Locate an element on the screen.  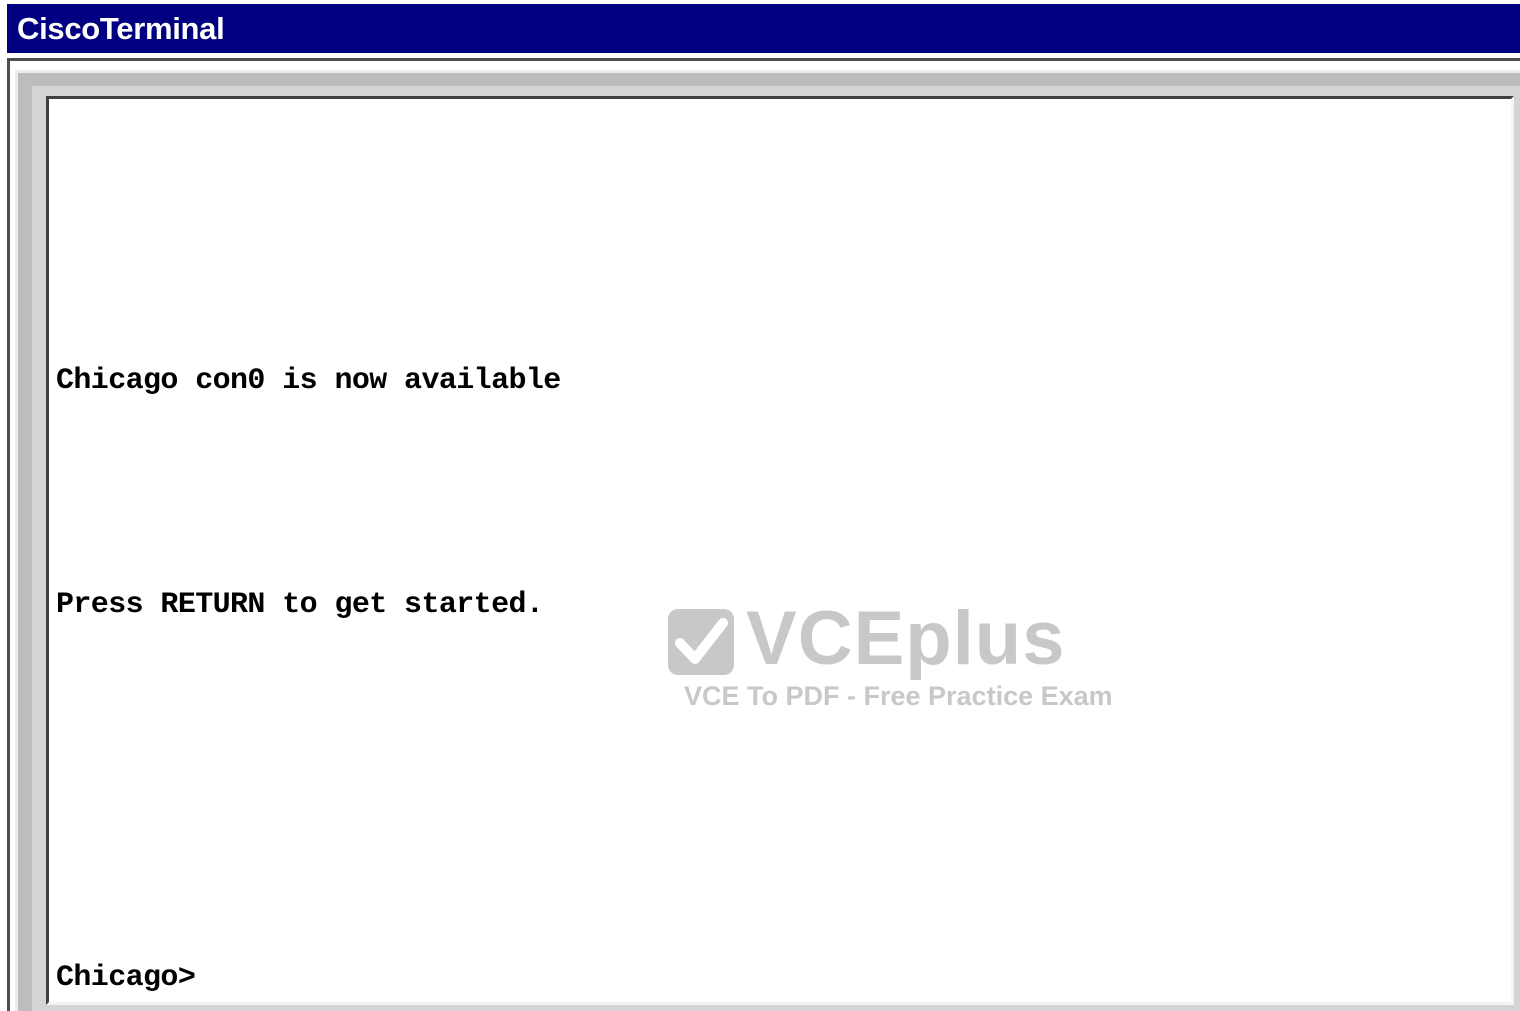
window-title: CiscoTerminal is located at coordinates (121, 28).